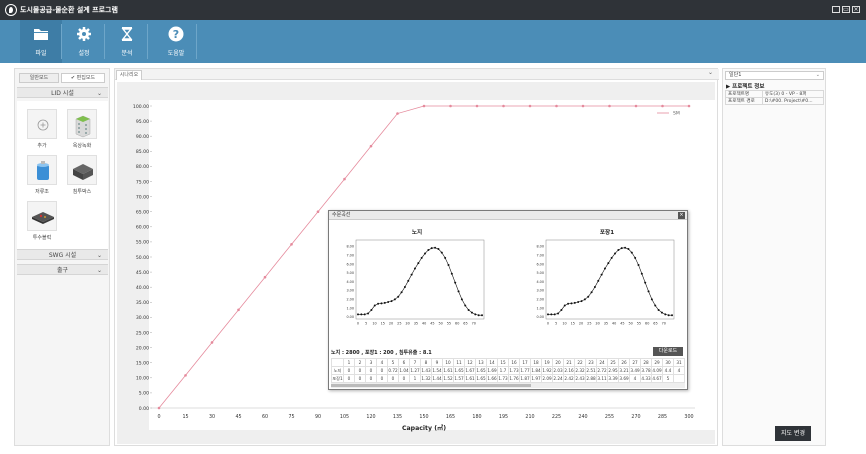 The image size is (866, 454). Describe the element at coordinates (573, 324) in the screenshot. I see `mini-x-tick-label: 15` at that location.